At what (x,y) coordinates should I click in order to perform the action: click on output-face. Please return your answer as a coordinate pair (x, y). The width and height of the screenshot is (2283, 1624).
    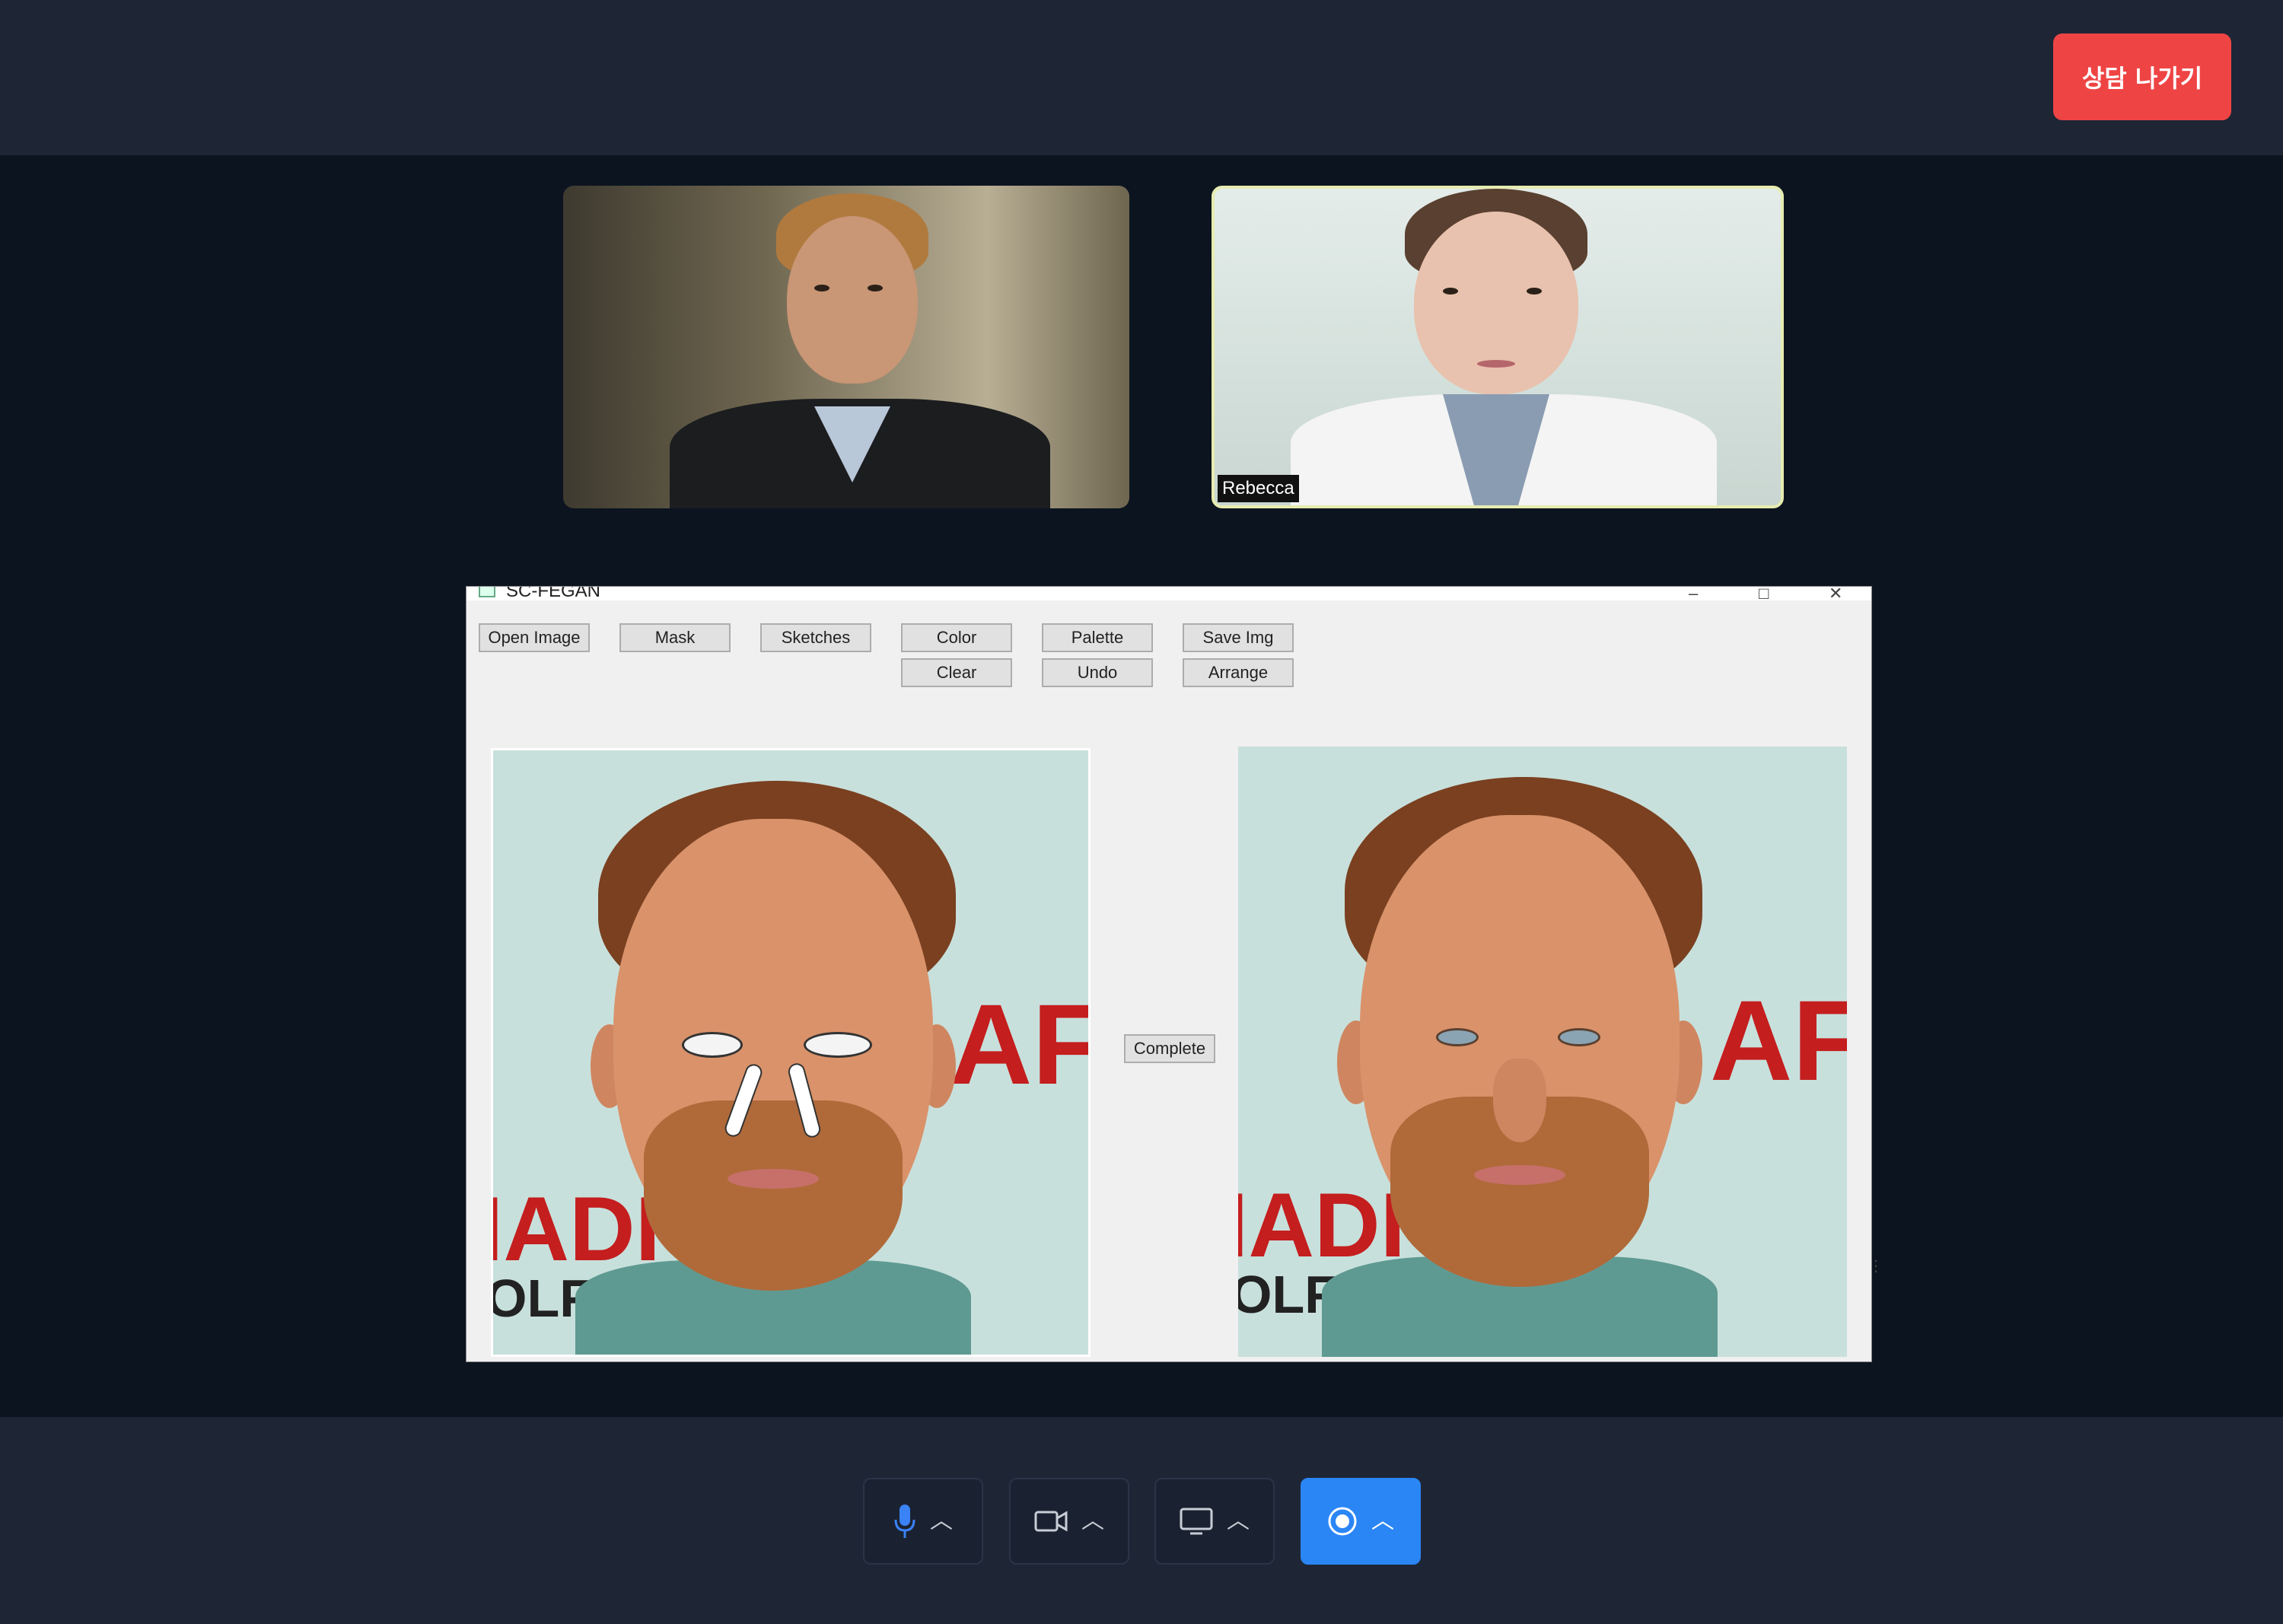
    Looking at the image, I should click on (1520, 1063).